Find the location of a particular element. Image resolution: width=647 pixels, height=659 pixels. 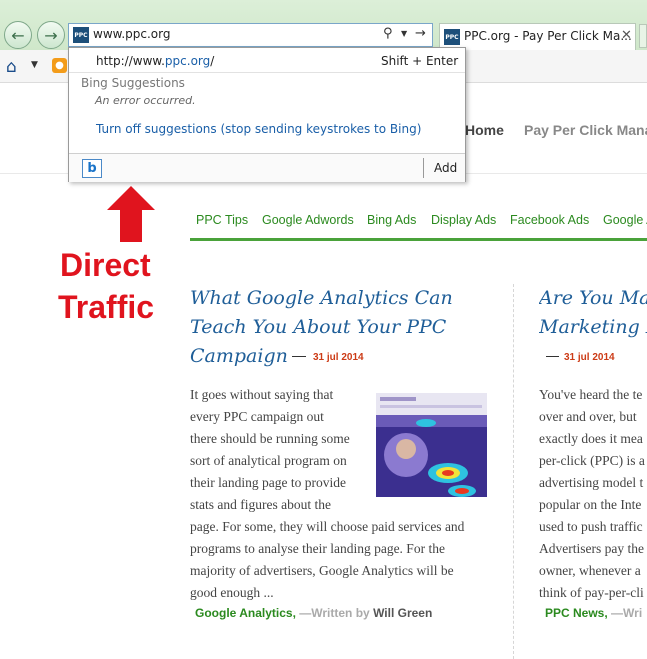

post-meta: PPC News, —Wri is located at coordinates (596, 613).